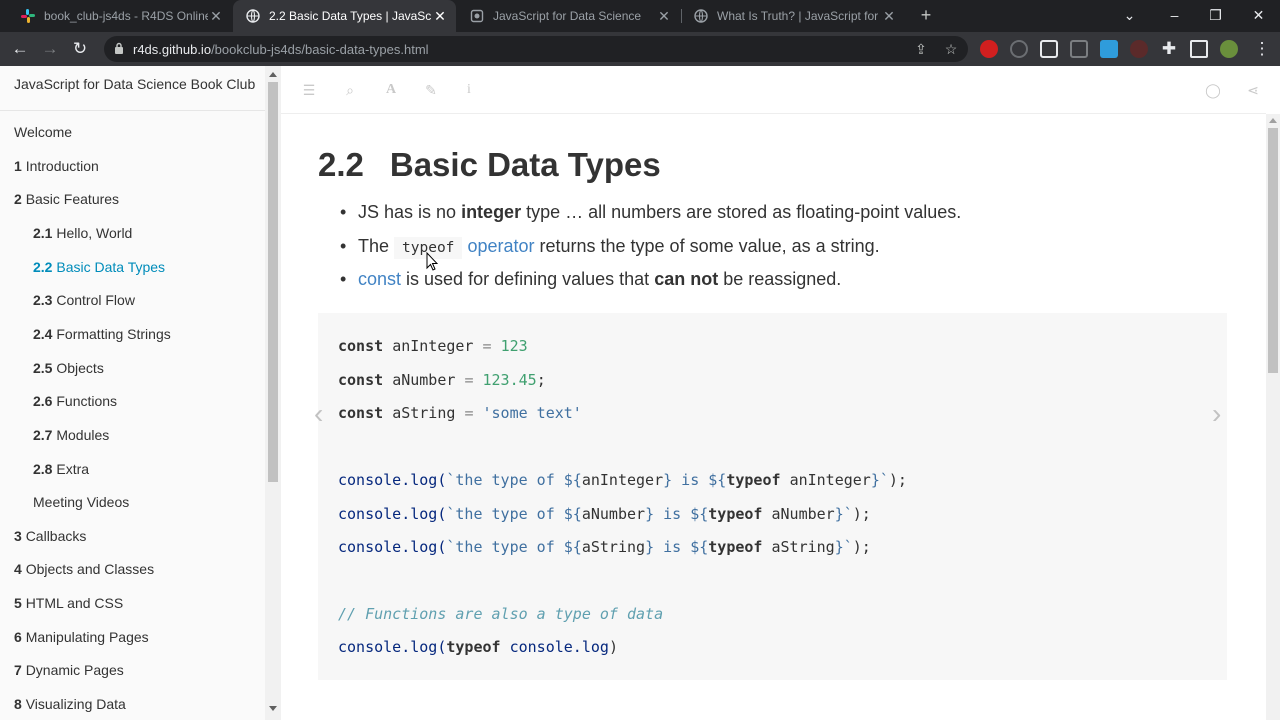 This screenshot has width=1280, height=720. What do you see at coordinates (1169, 49) in the screenshot?
I see `puzzle-extensions-icon: ✚` at bounding box center [1169, 49].